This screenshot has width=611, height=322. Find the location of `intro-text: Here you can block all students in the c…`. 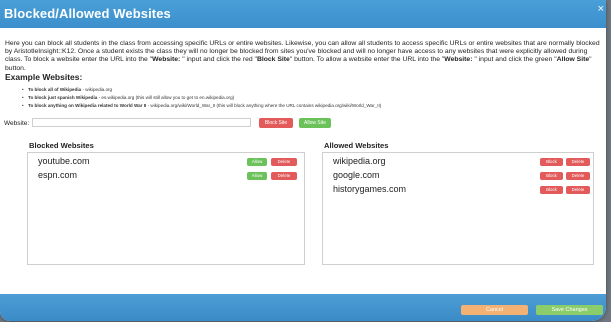

intro-text: Here you can block all students in the c… is located at coordinates (304, 56).